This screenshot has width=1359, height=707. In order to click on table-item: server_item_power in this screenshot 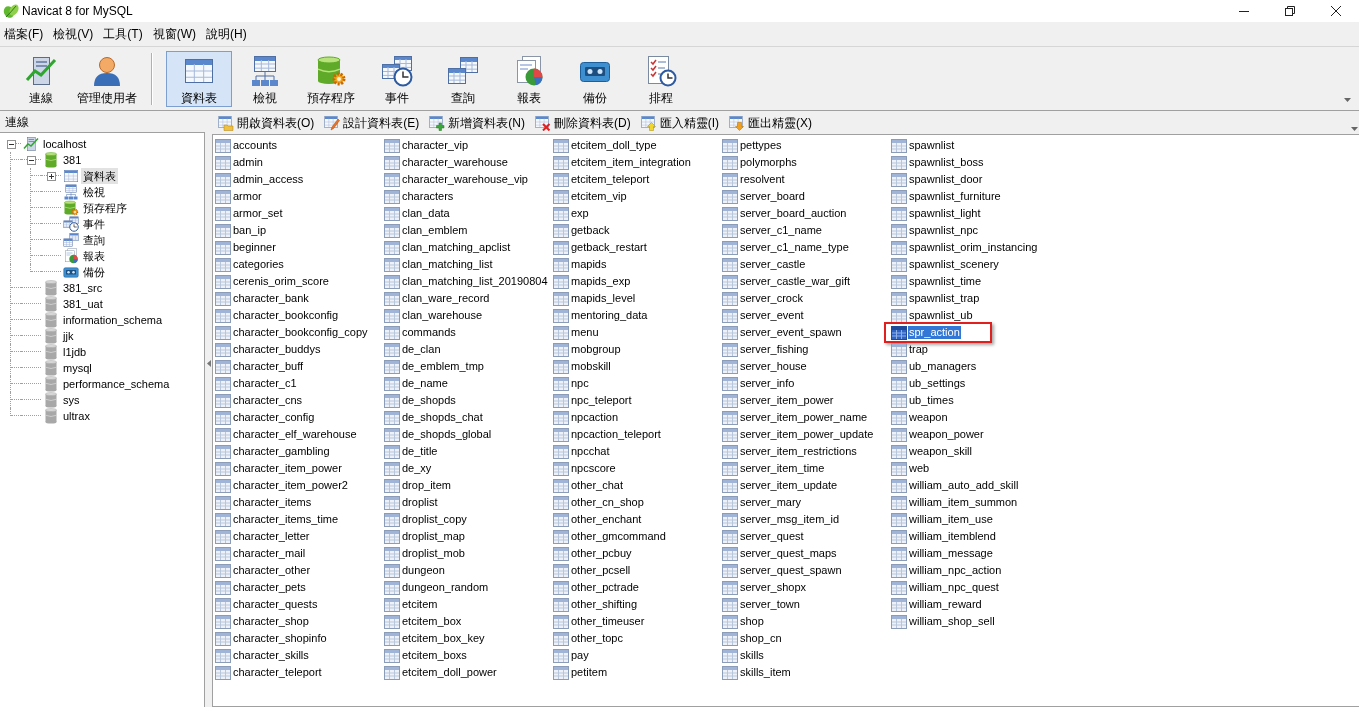, I will do `click(787, 400)`.